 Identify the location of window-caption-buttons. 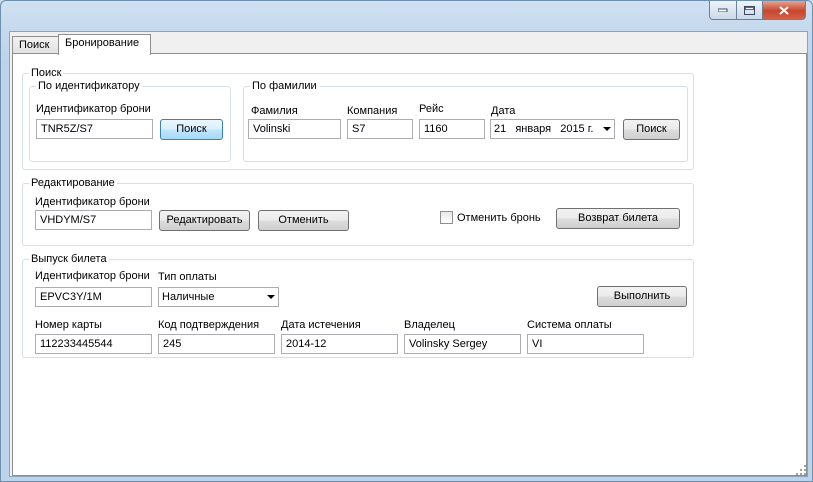
(757, 10).